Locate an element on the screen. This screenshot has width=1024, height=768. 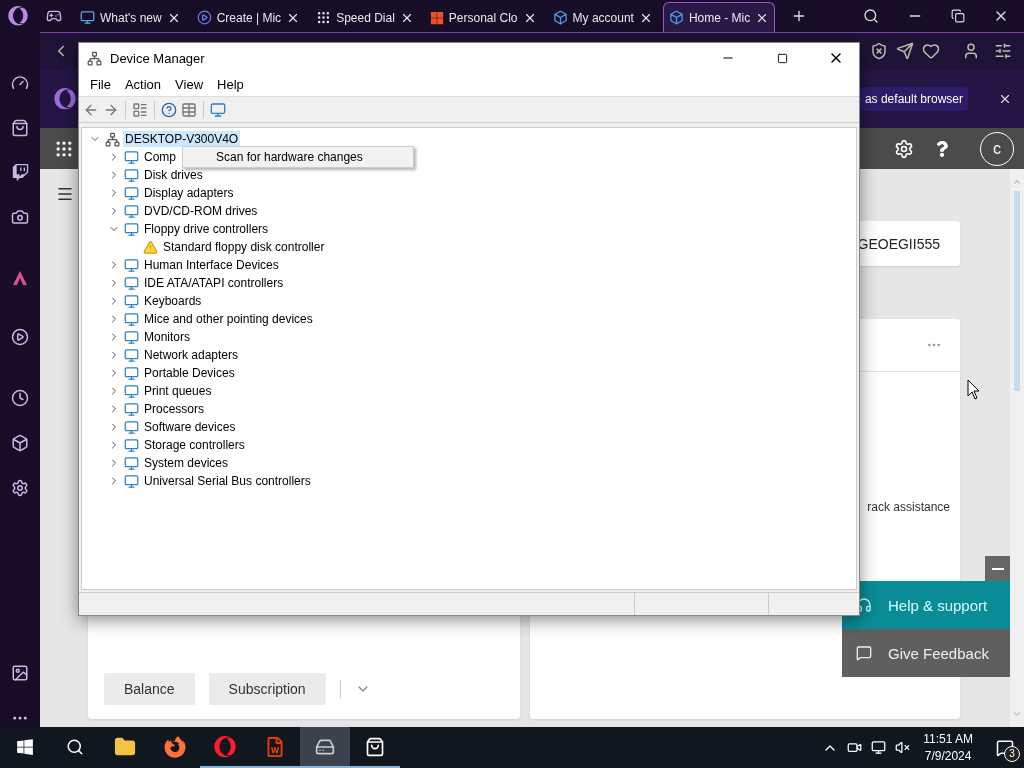
tree-item: Network adapters is located at coordinates (191, 355).